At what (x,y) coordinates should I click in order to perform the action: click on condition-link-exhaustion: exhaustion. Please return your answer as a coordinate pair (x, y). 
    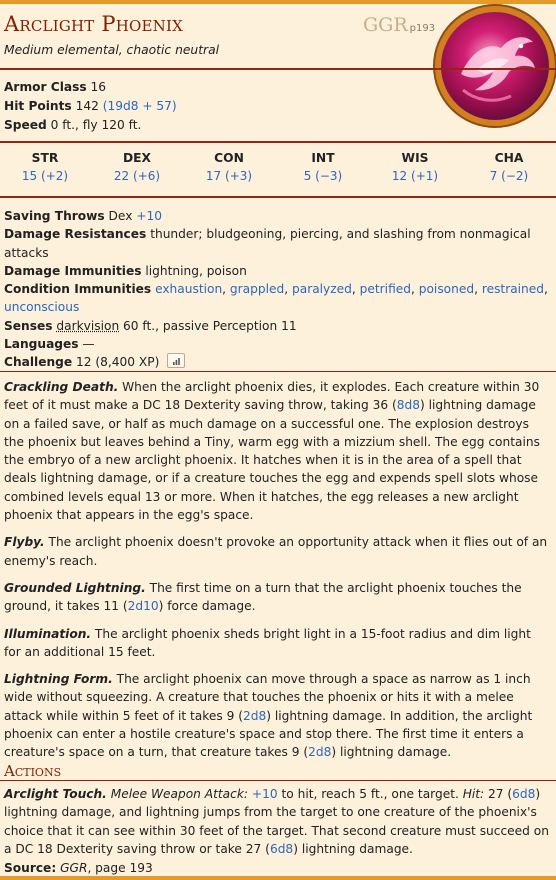
    Looking at the image, I should click on (188, 289).